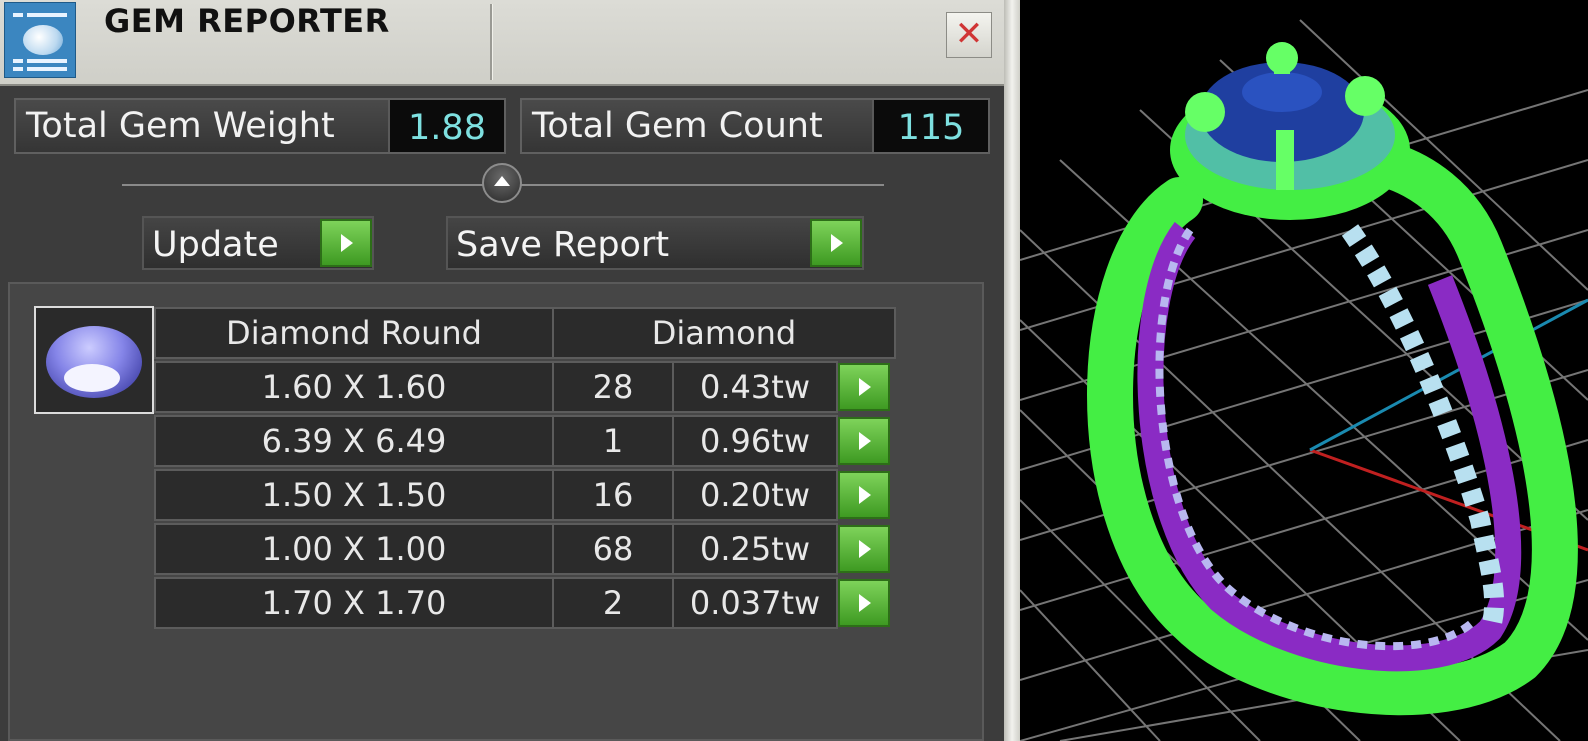 The image size is (1588, 741). What do you see at coordinates (613, 441) in the screenshot?
I see `gem-count-cell: 1` at bounding box center [613, 441].